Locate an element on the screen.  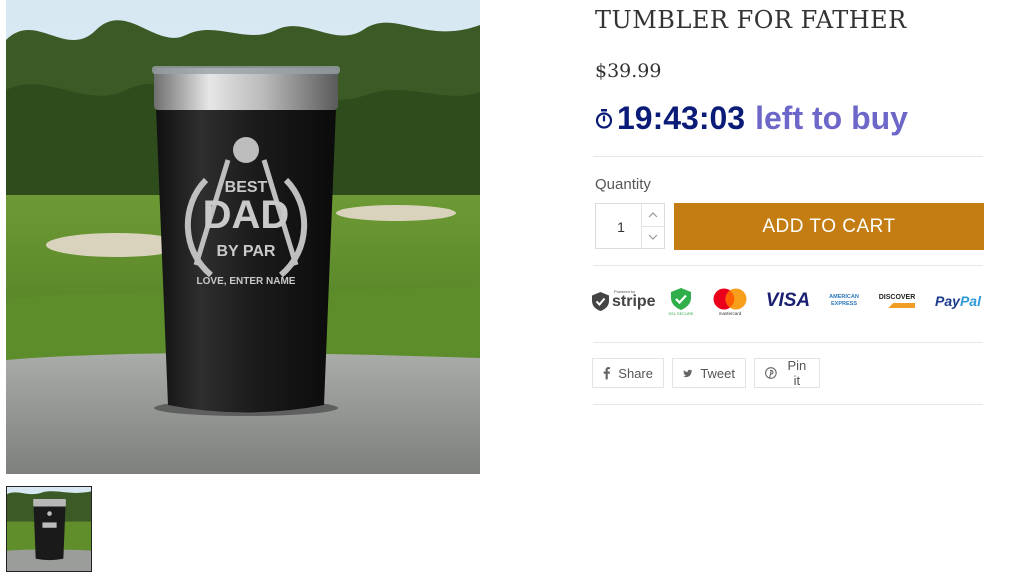
countdown-label: left to buy is located at coordinates (831, 118).